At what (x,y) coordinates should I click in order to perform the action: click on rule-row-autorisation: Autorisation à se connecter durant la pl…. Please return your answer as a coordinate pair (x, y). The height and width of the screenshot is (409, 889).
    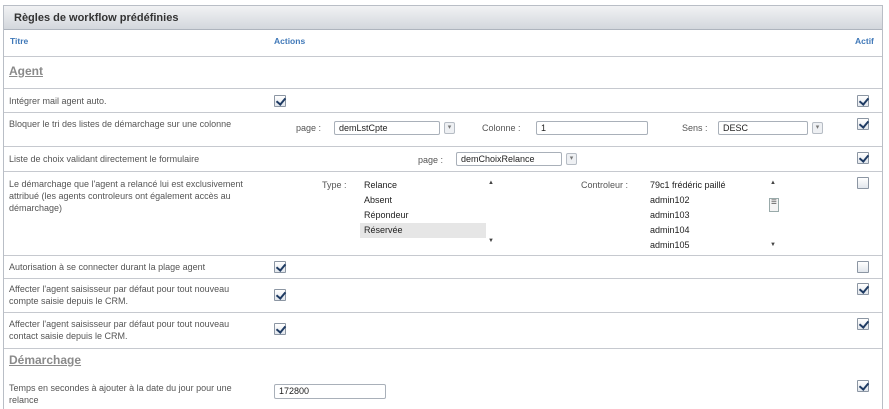
    Looking at the image, I should click on (443, 266).